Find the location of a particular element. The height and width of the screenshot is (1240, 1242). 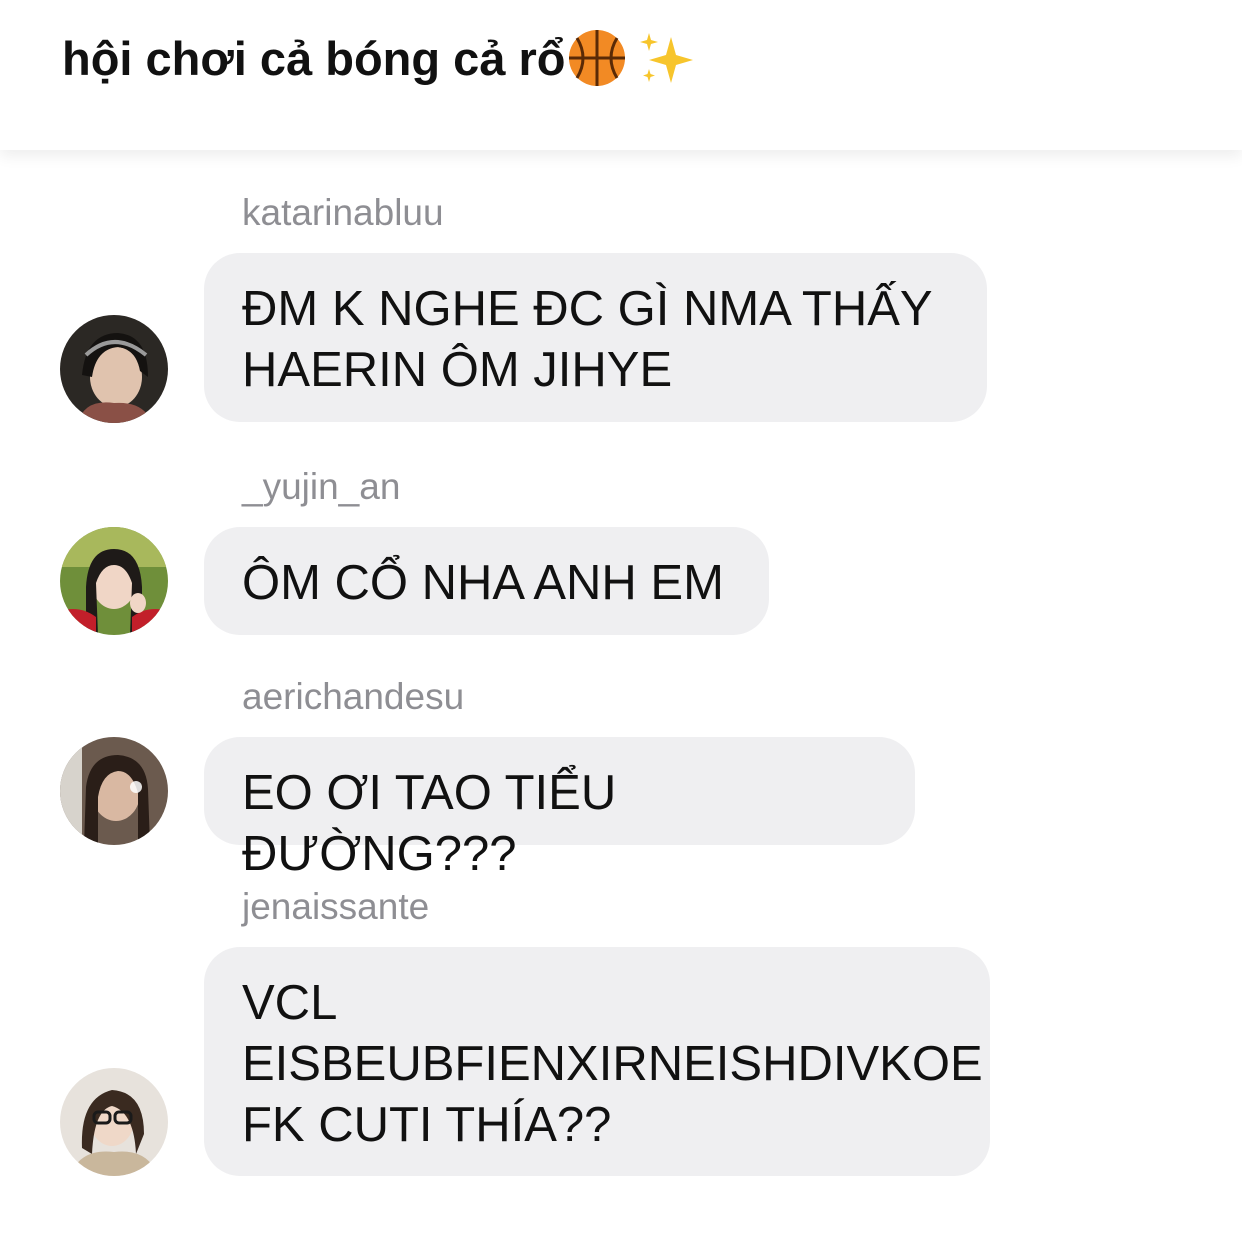

group-title: hội chơi cả bóng cả rổ is located at coordinates (378, 58).